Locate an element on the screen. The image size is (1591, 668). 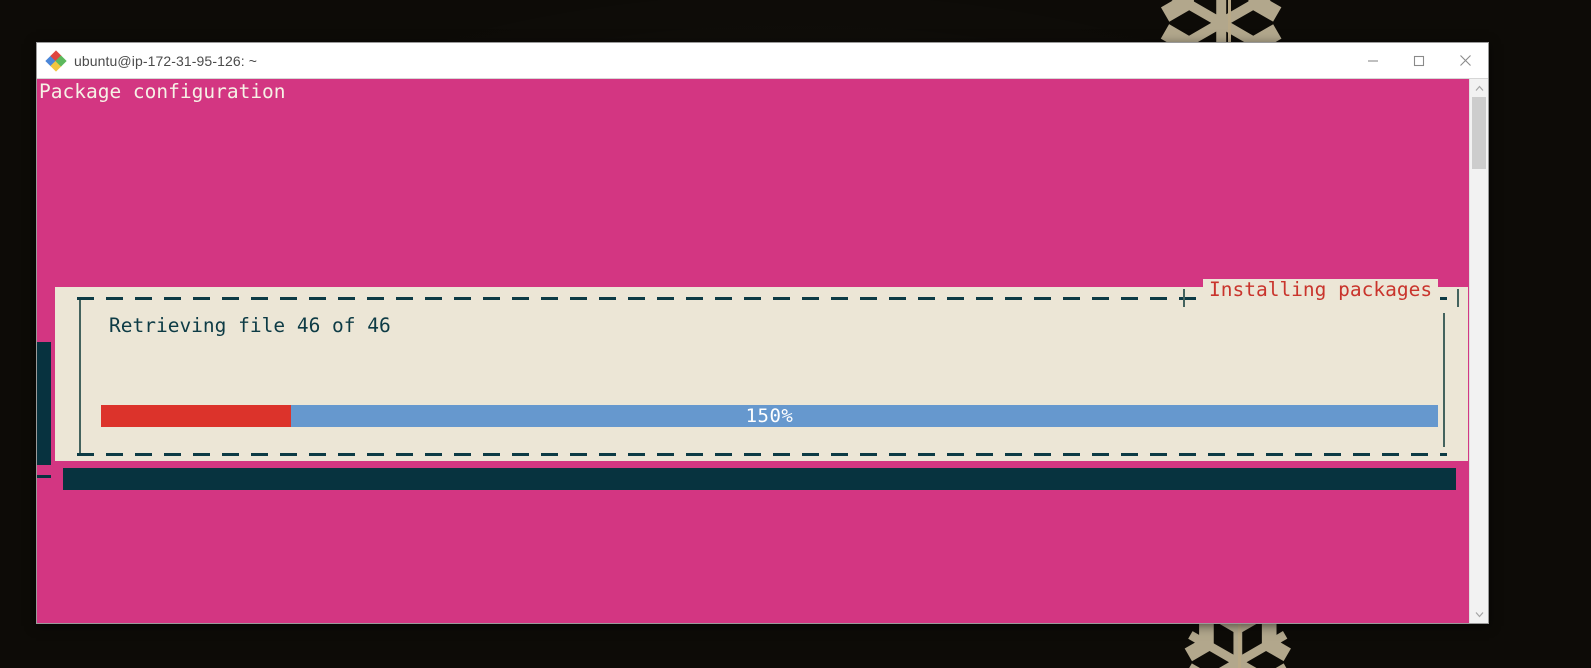
progress-bar-label: 150% is located at coordinates (769, 416).